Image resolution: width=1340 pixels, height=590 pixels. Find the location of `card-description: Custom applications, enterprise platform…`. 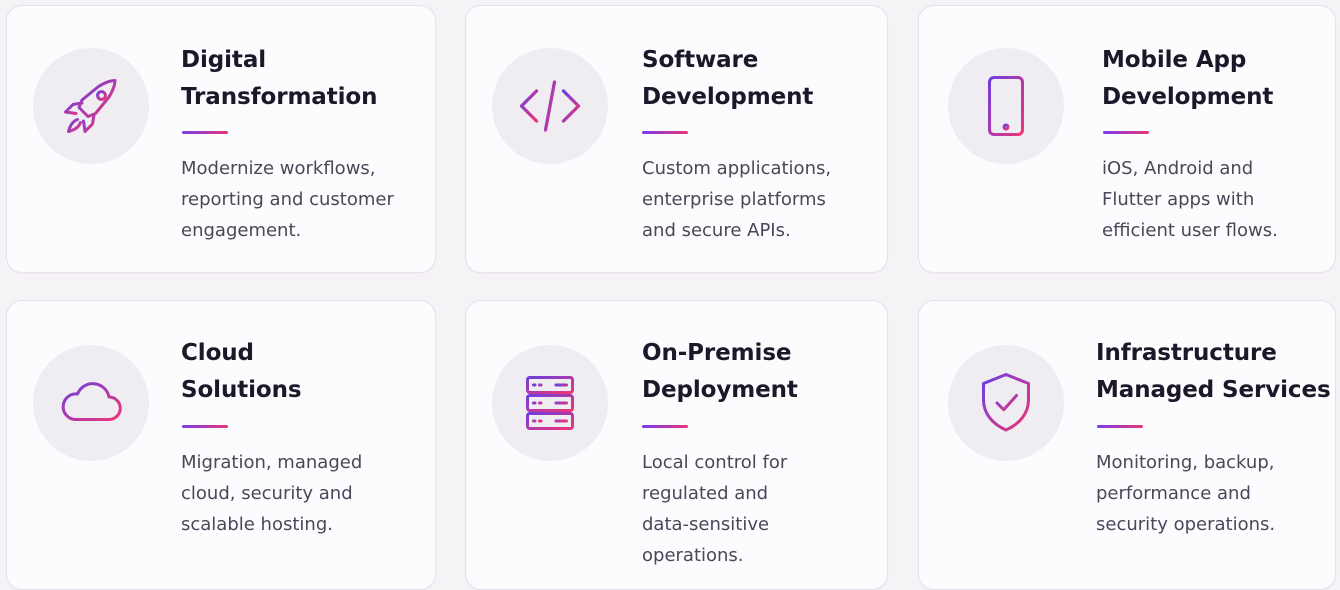

card-description: Custom applications, enterprise platform… is located at coordinates (737, 199).